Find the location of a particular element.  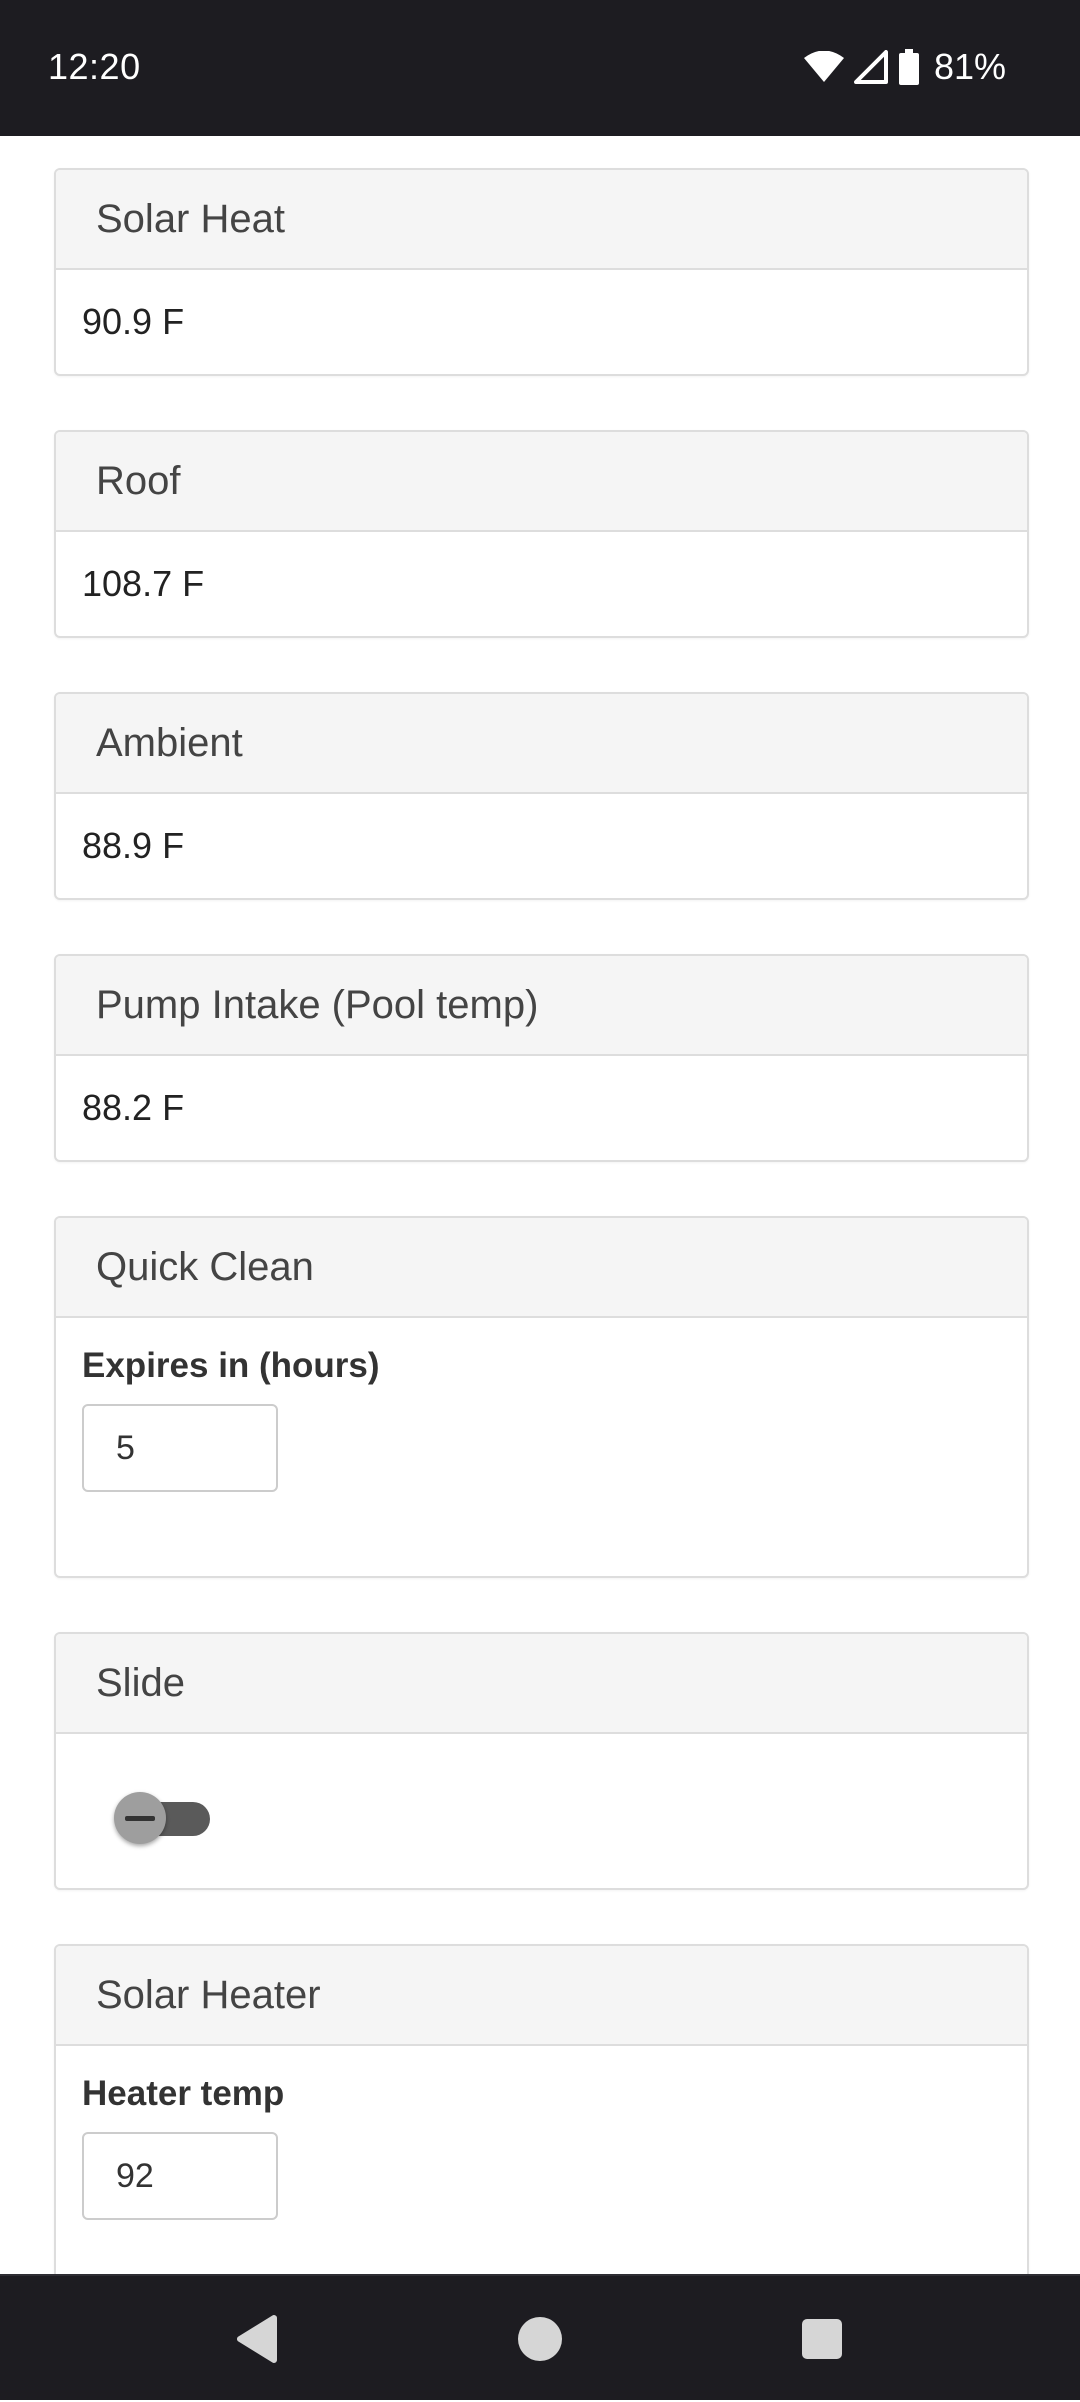

panel-solar-heat: Solar Heat 90.9 F is located at coordinates (541, 272).